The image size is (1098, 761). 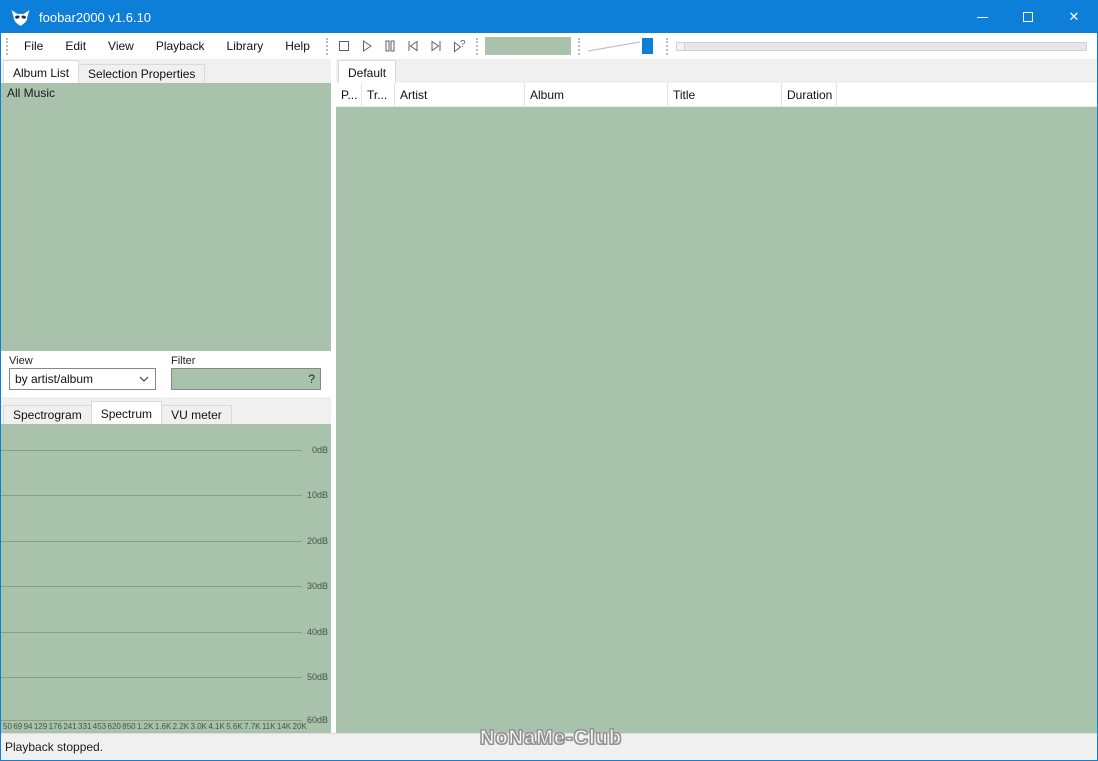 I want to click on maximize-icon, so click(x=1028, y=17).